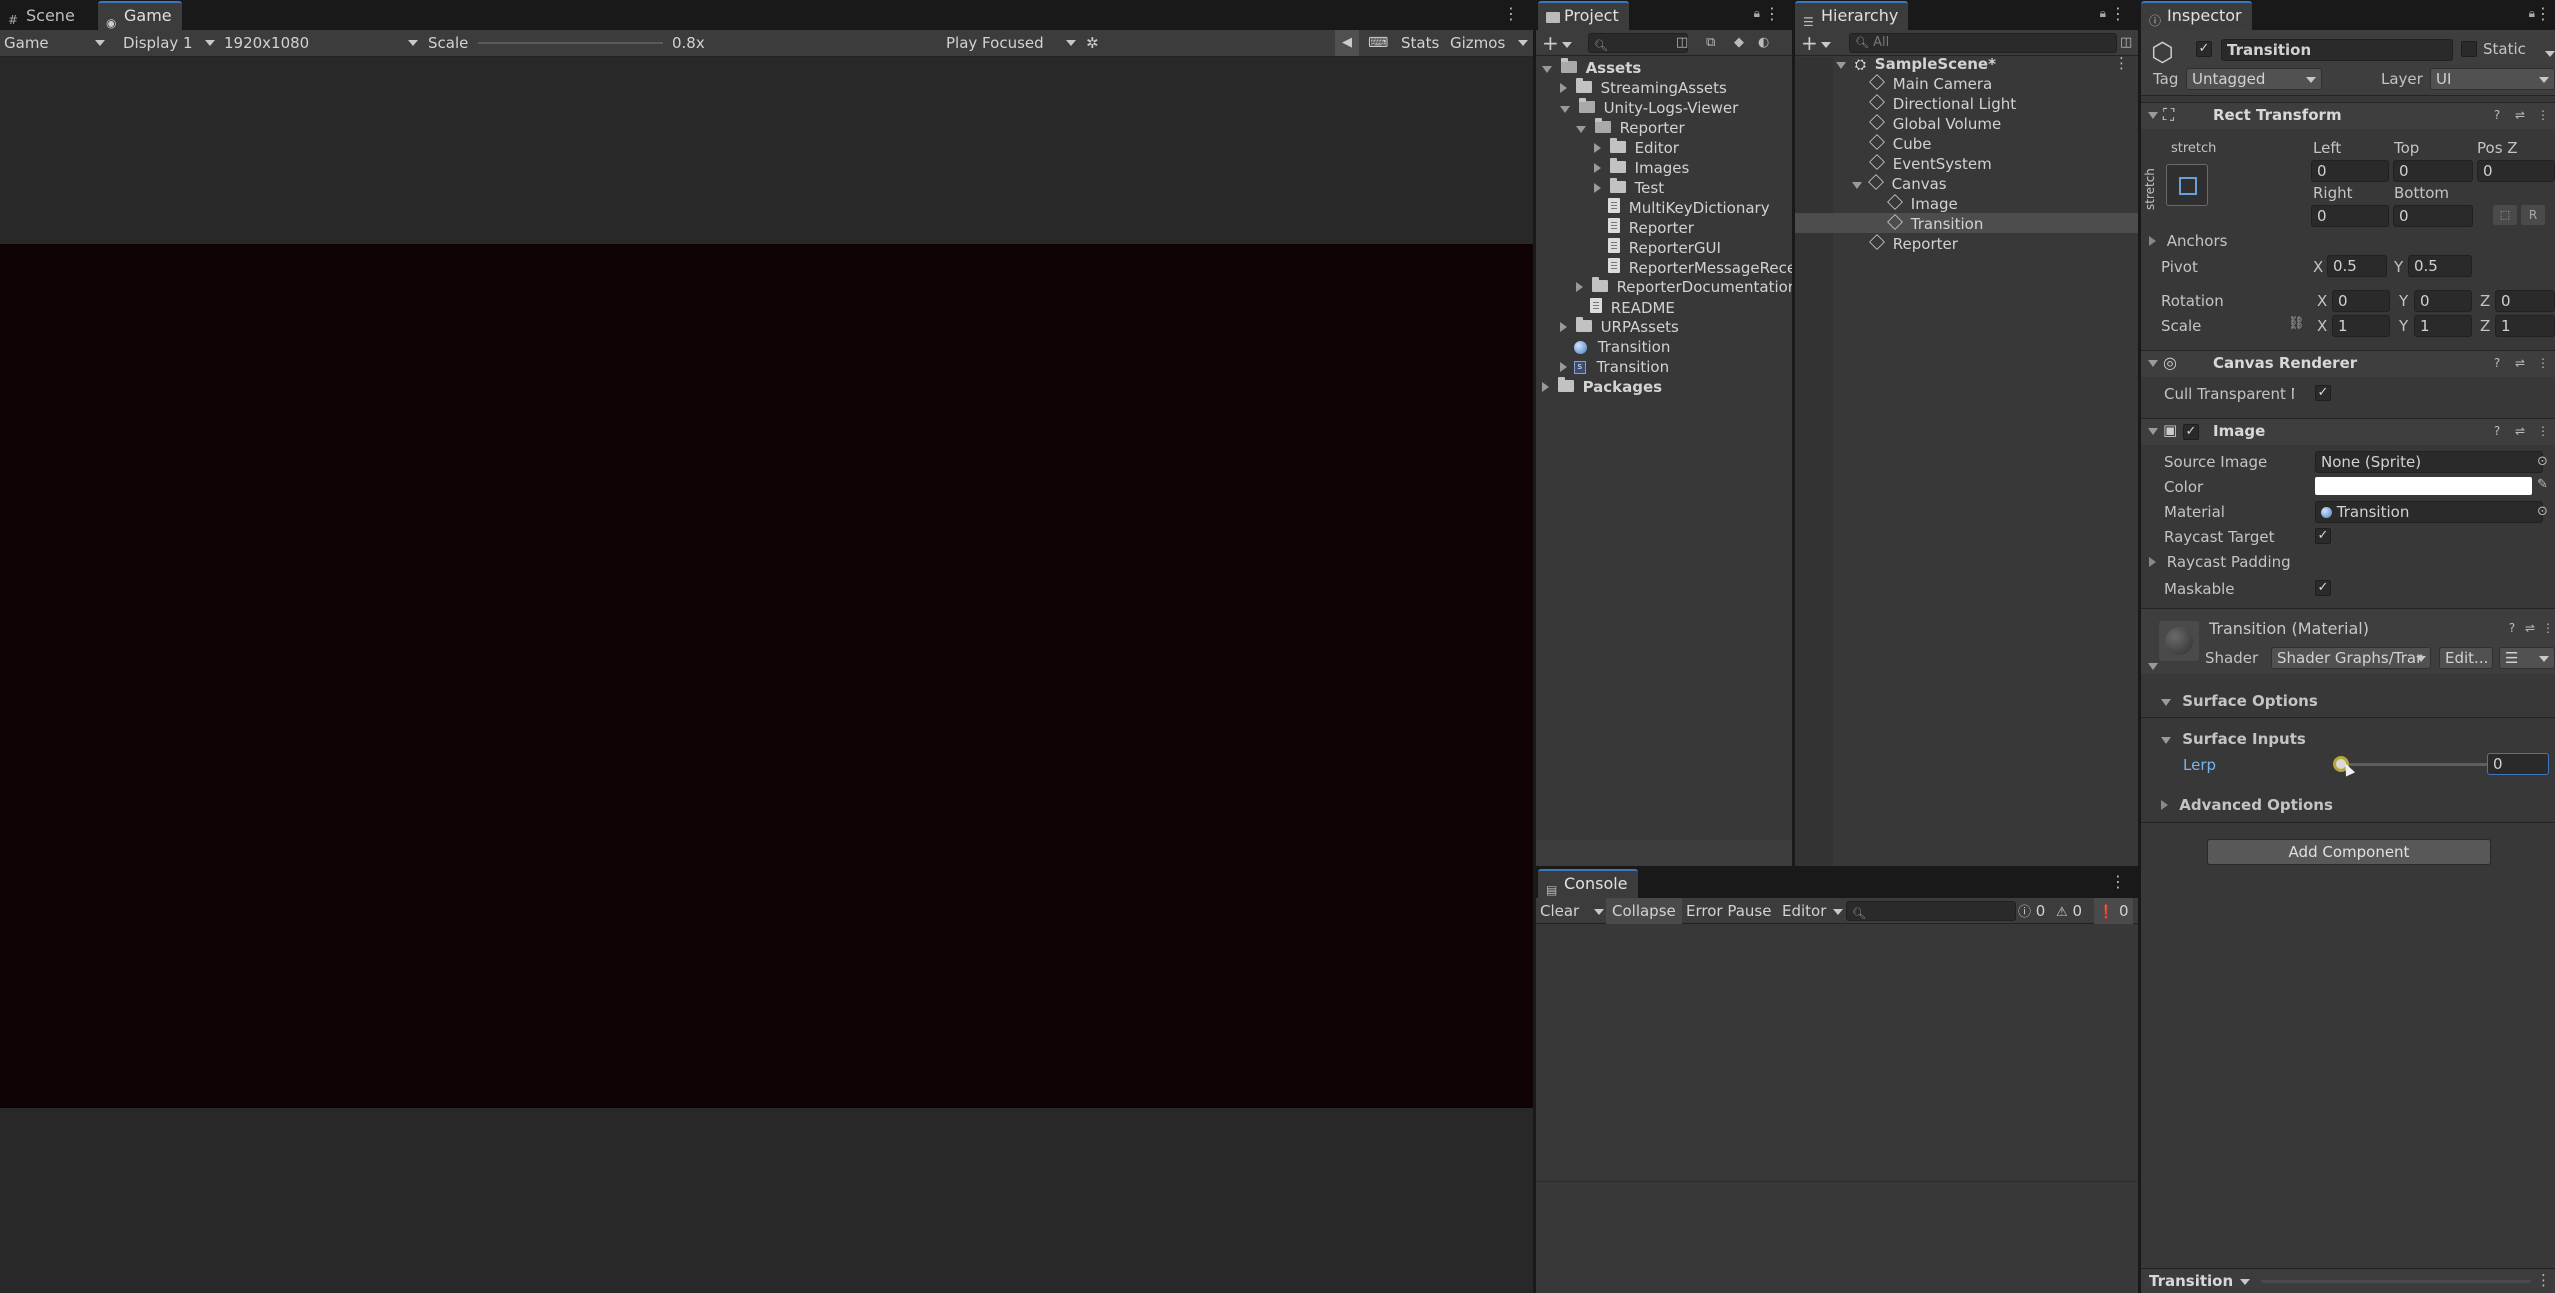 This screenshot has width=2555, height=1293. What do you see at coordinates (2429, 512) in the screenshot?
I see `material-field: Transition` at bounding box center [2429, 512].